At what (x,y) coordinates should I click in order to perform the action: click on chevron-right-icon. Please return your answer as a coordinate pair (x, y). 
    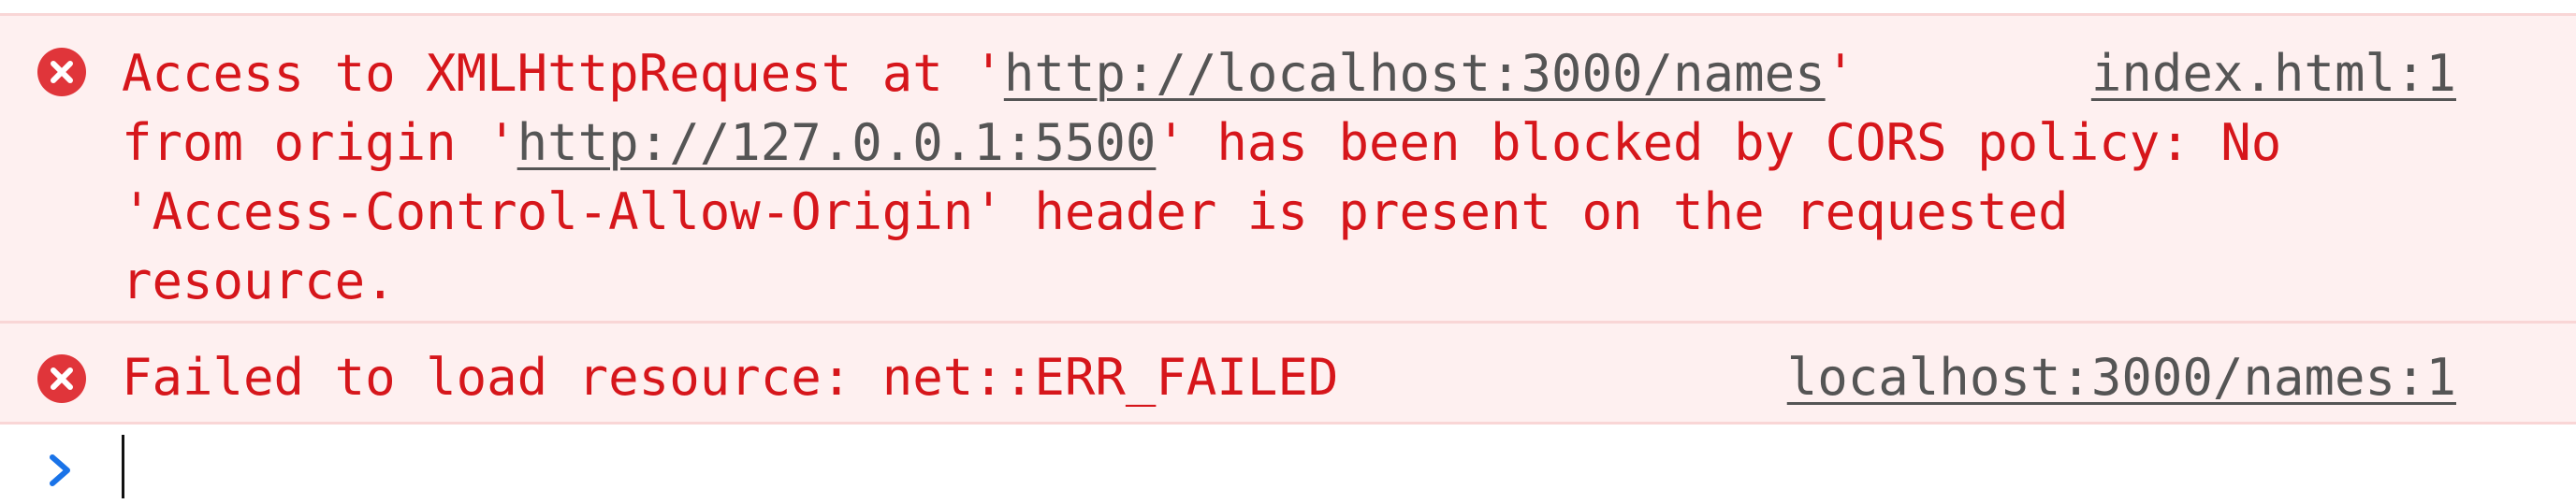
    Looking at the image, I should click on (60, 472).